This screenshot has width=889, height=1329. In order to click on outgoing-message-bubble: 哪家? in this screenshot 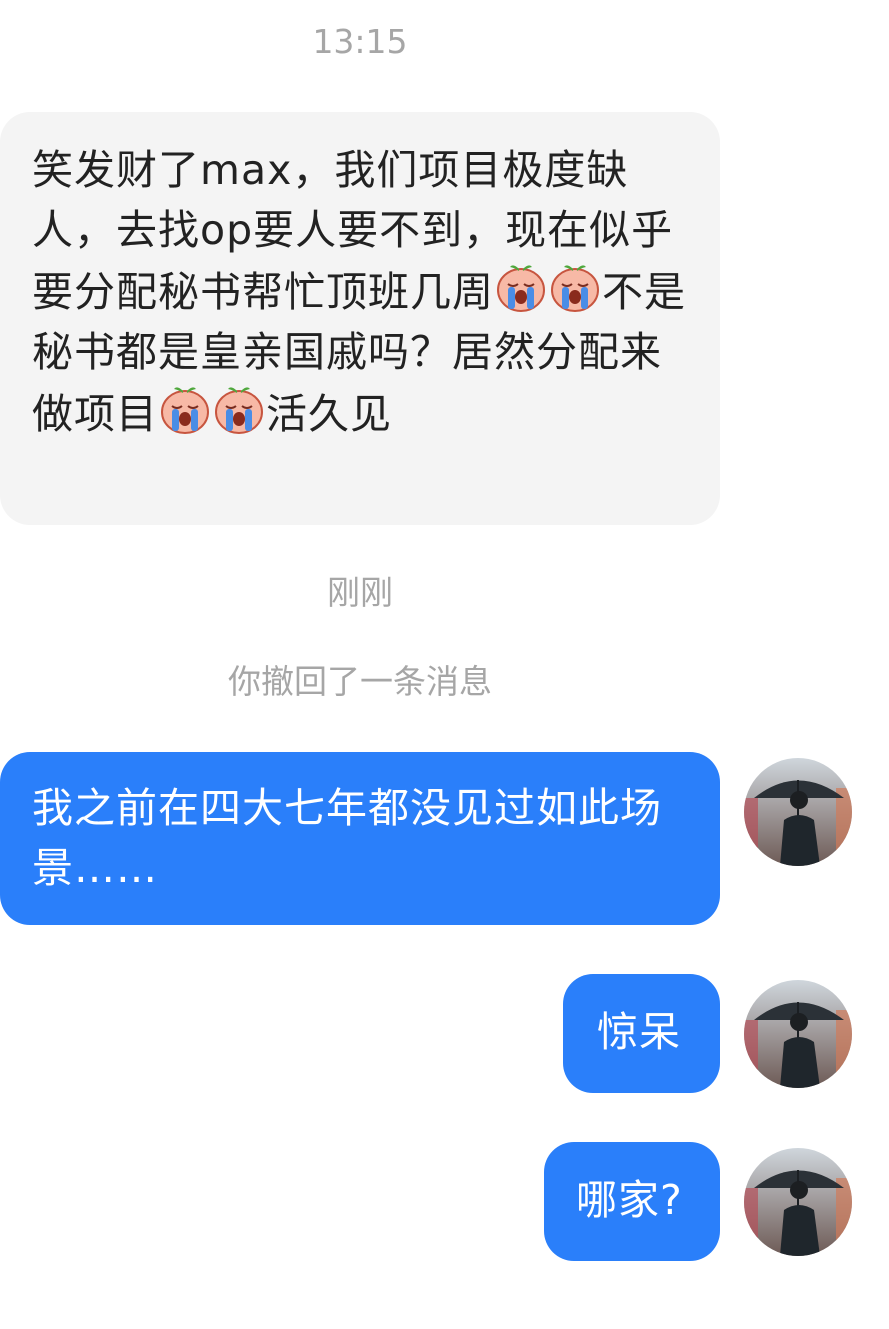, I will do `click(632, 1201)`.